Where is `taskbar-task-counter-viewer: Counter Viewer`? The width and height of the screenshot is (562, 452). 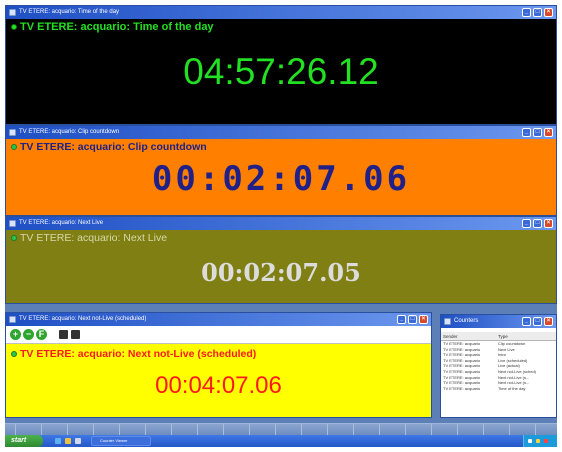
taskbar-task-counter-viewer: Counter Viewer is located at coordinates (121, 441).